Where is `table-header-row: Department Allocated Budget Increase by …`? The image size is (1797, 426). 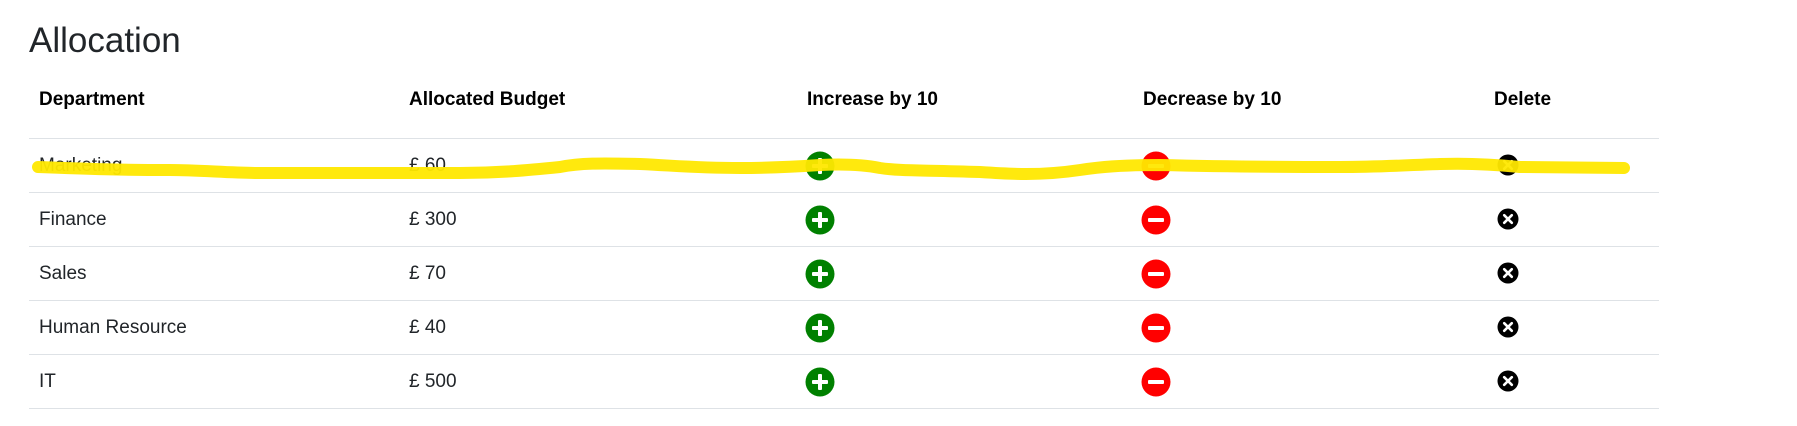 table-header-row: Department Allocated Budget Increase by … is located at coordinates (844, 114).